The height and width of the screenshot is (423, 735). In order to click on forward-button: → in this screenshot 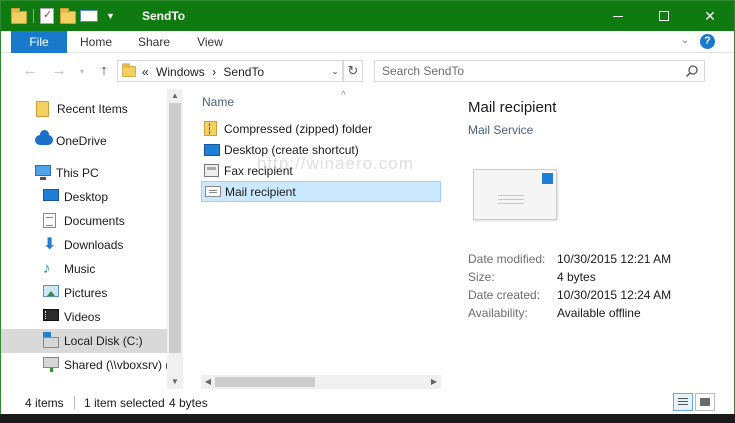, I will do `click(59, 71)`.